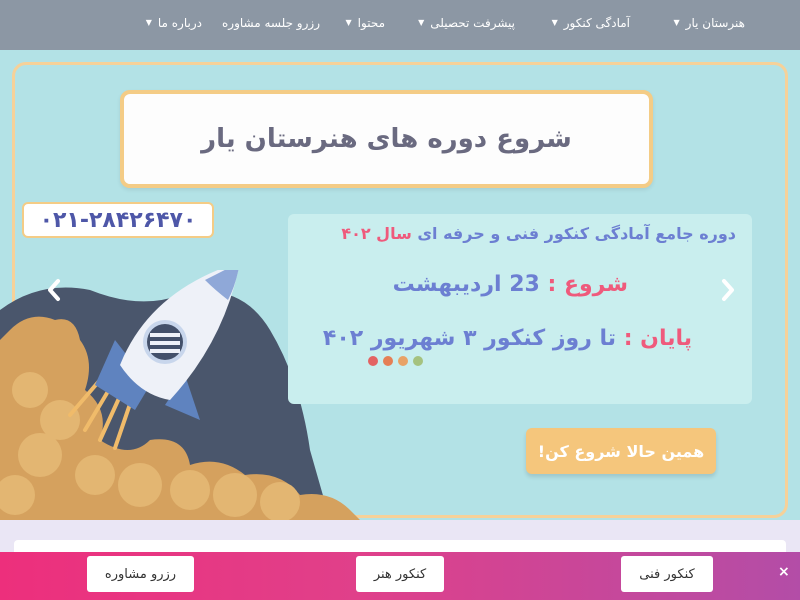 This screenshot has height=600, width=800. Describe the element at coordinates (466, 284) in the screenshot. I see `start-value: 23 اردیبهشت` at that location.